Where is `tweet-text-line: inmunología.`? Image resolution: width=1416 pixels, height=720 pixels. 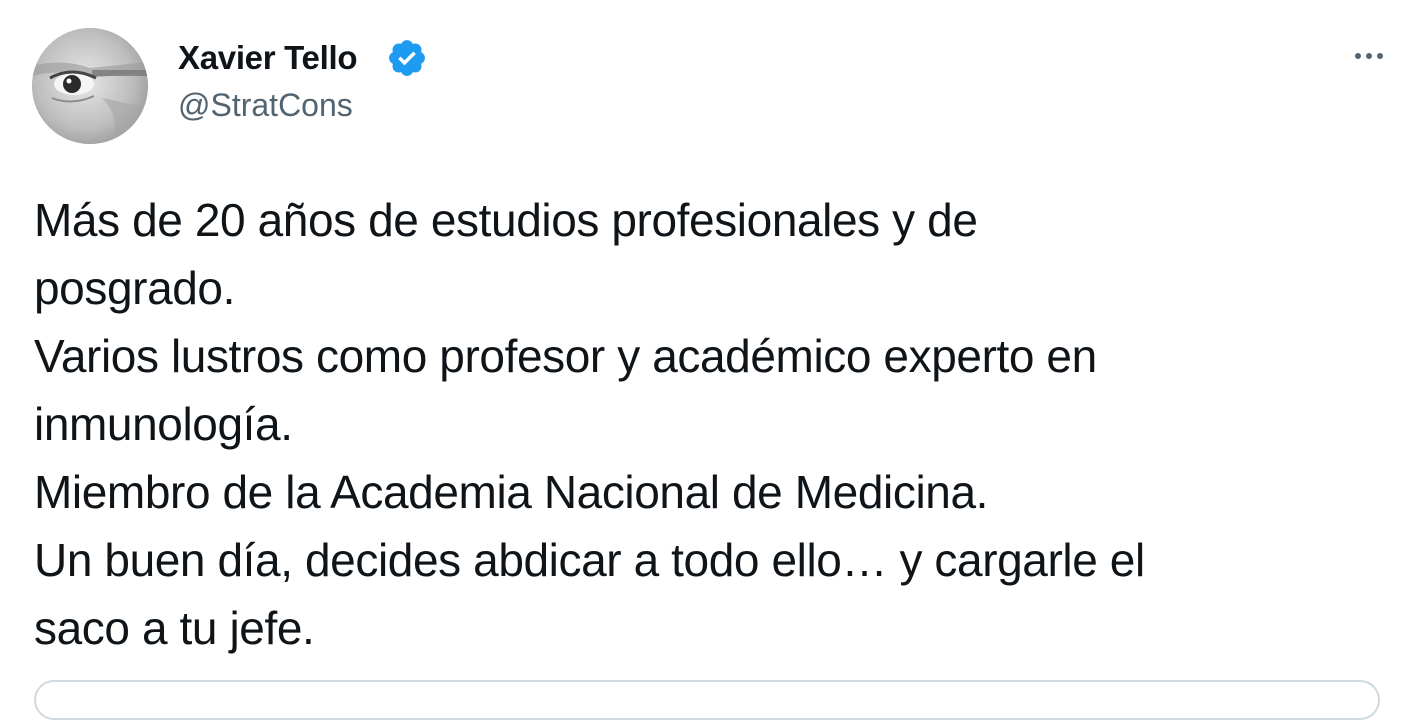
tweet-text-line: inmunología. is located at coordinates (163, 424).